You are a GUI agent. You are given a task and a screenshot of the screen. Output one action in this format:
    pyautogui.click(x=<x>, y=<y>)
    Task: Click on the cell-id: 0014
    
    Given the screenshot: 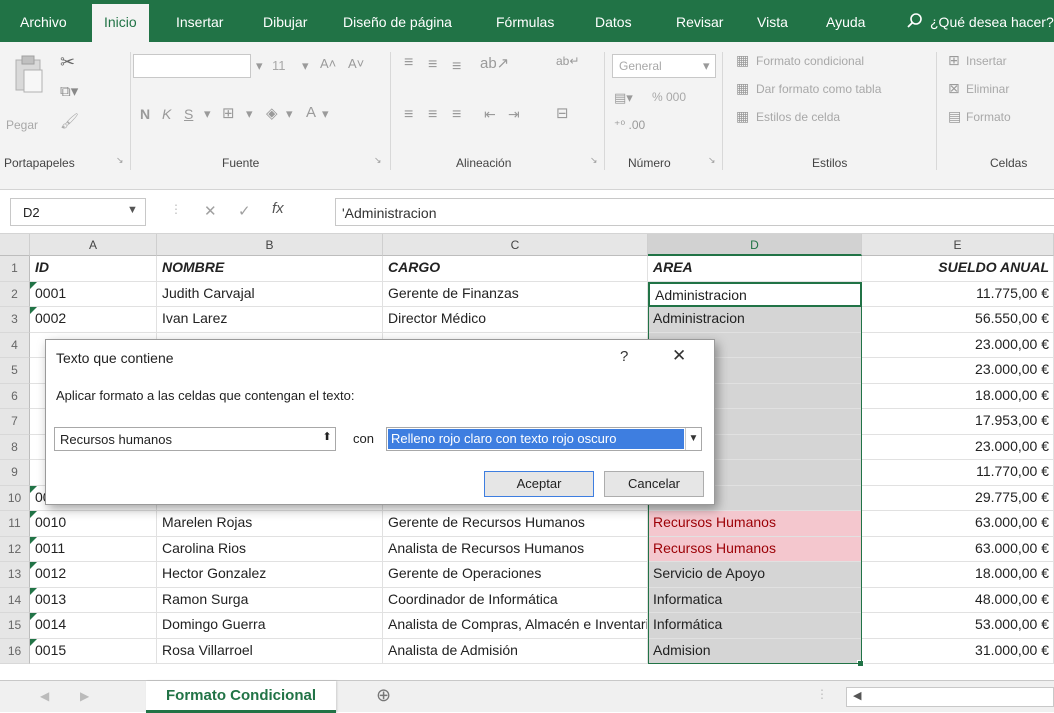 What is the action you would take?
    pyautogui.click(x=93, y=626)
    